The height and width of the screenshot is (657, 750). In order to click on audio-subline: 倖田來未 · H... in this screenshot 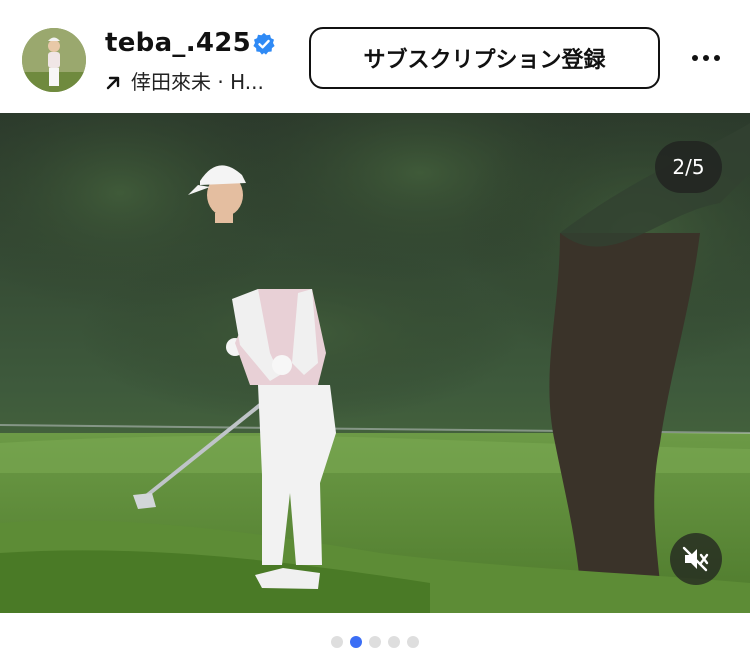, I will do `click(184, 80)`.